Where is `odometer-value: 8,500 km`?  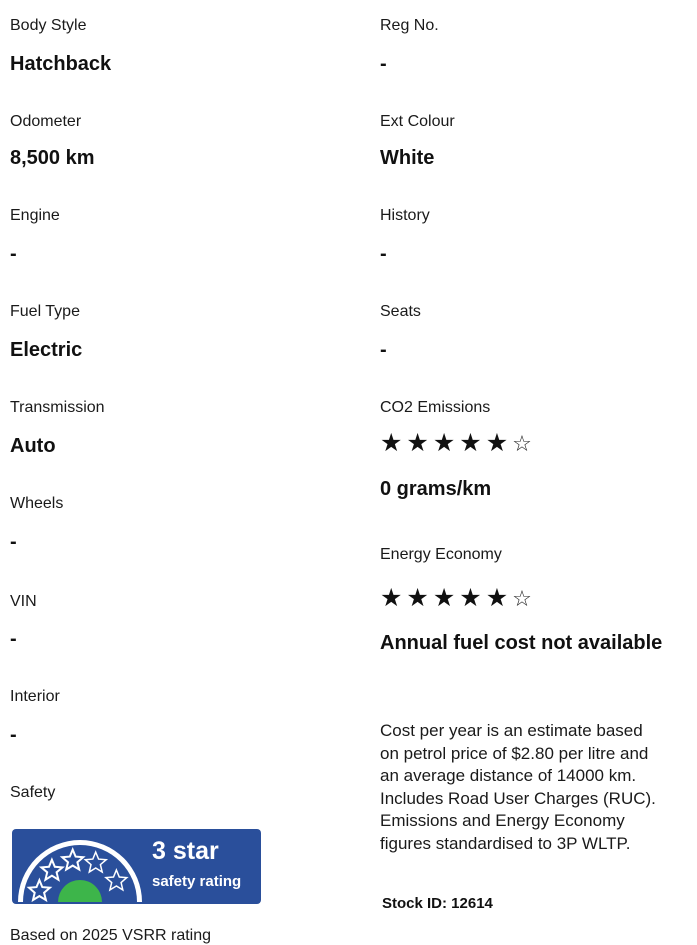 odometer-value: 8,500 km is located at coordinates (52, 158).